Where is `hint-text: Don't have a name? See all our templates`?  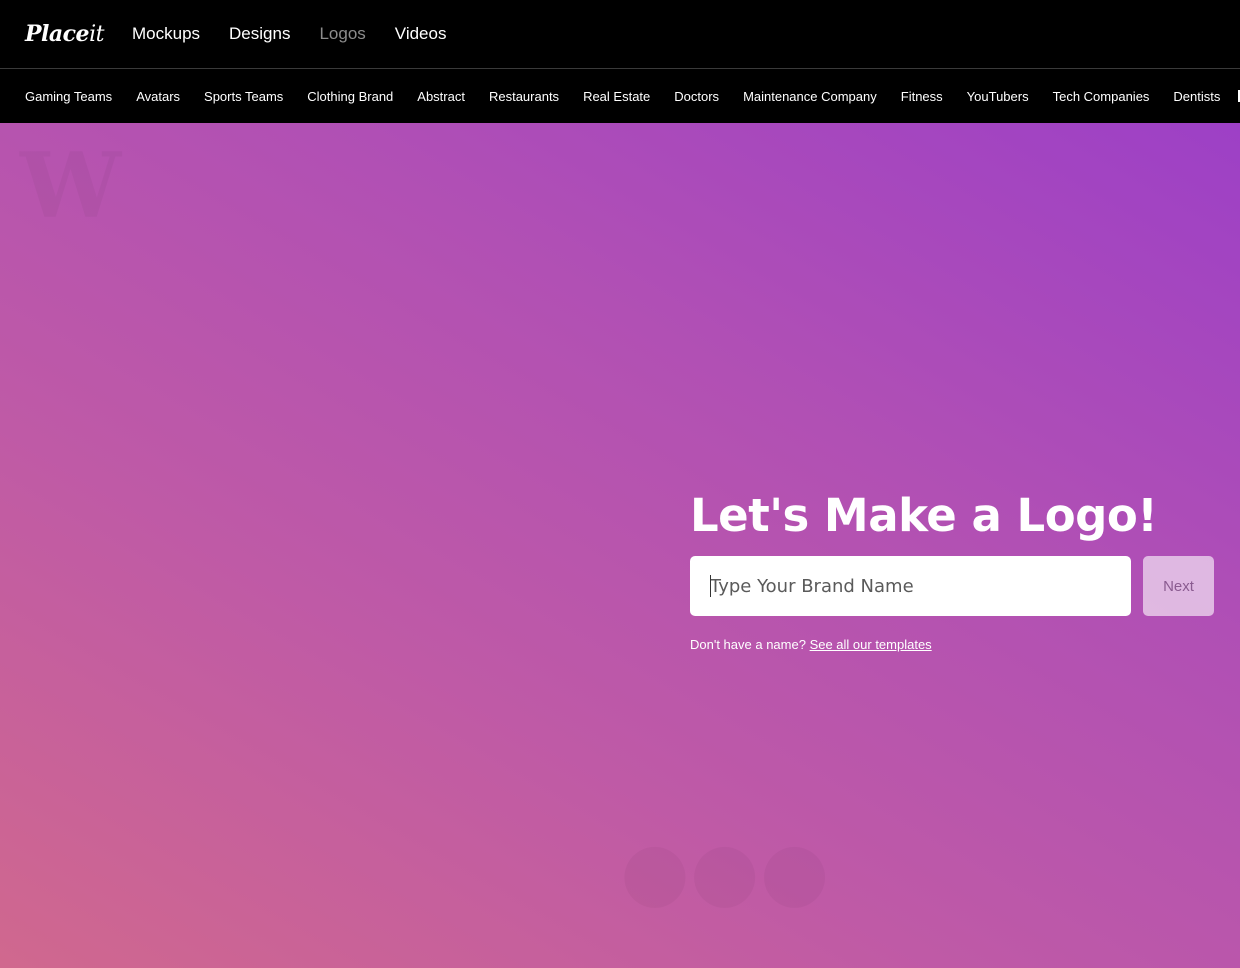 hint-text: Don't have a name? See all our templates is located at coordinates (811, 644).